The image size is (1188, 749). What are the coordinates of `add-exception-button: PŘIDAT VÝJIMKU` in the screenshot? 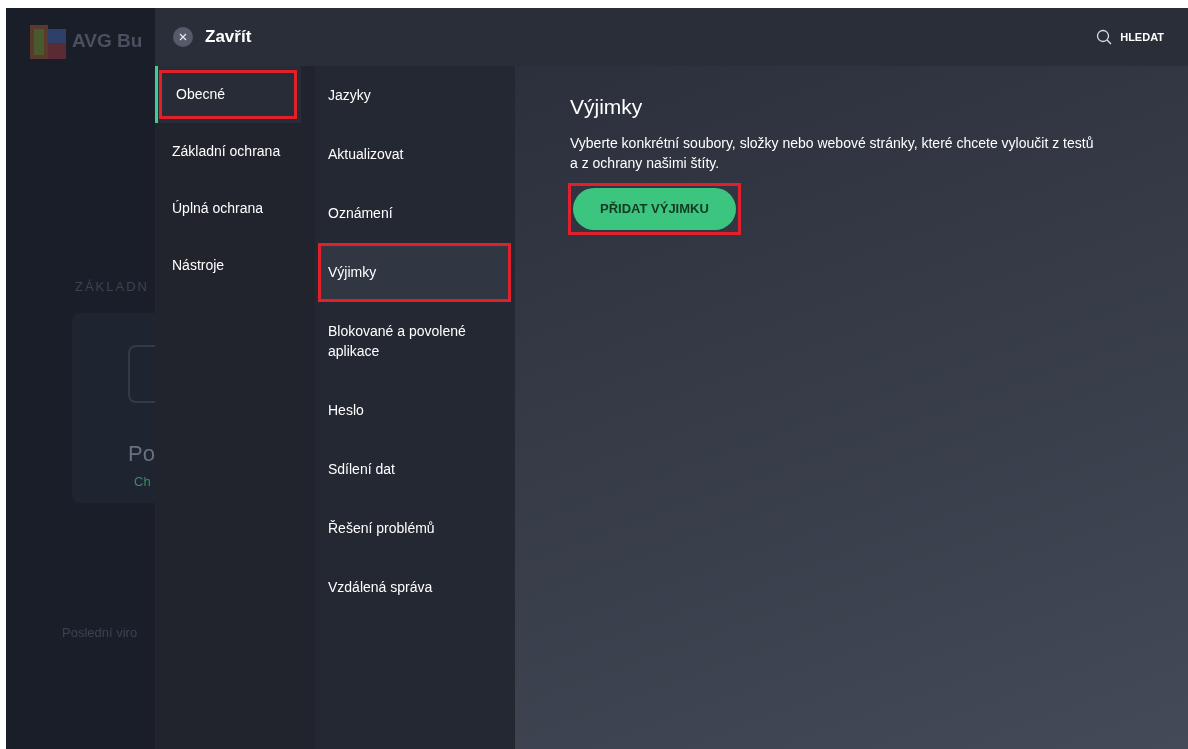 It's located at (654, 209).